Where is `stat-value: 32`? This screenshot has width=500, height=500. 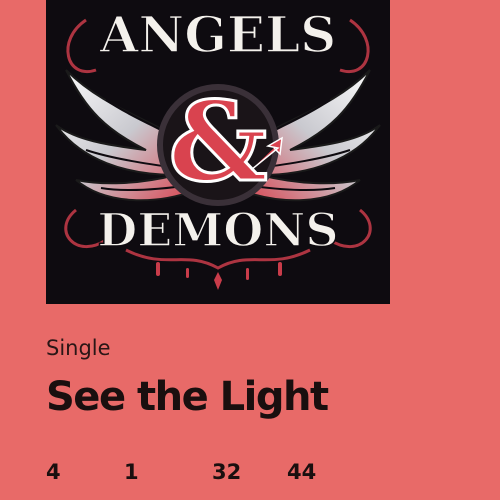
stat-value: 32 is located at coordinates (227, 472).